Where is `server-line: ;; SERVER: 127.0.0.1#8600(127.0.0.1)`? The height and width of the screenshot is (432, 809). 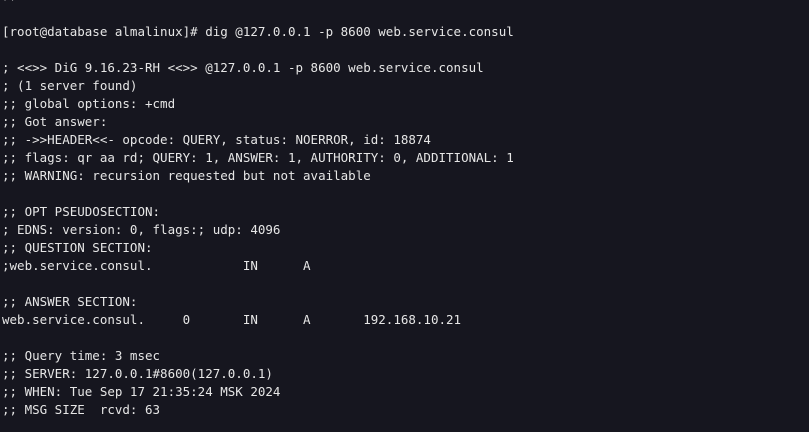
server-line: ;; SERVER: 127.0.0.1#8600(127.0.0.1) is located at coordinates (137, 373).